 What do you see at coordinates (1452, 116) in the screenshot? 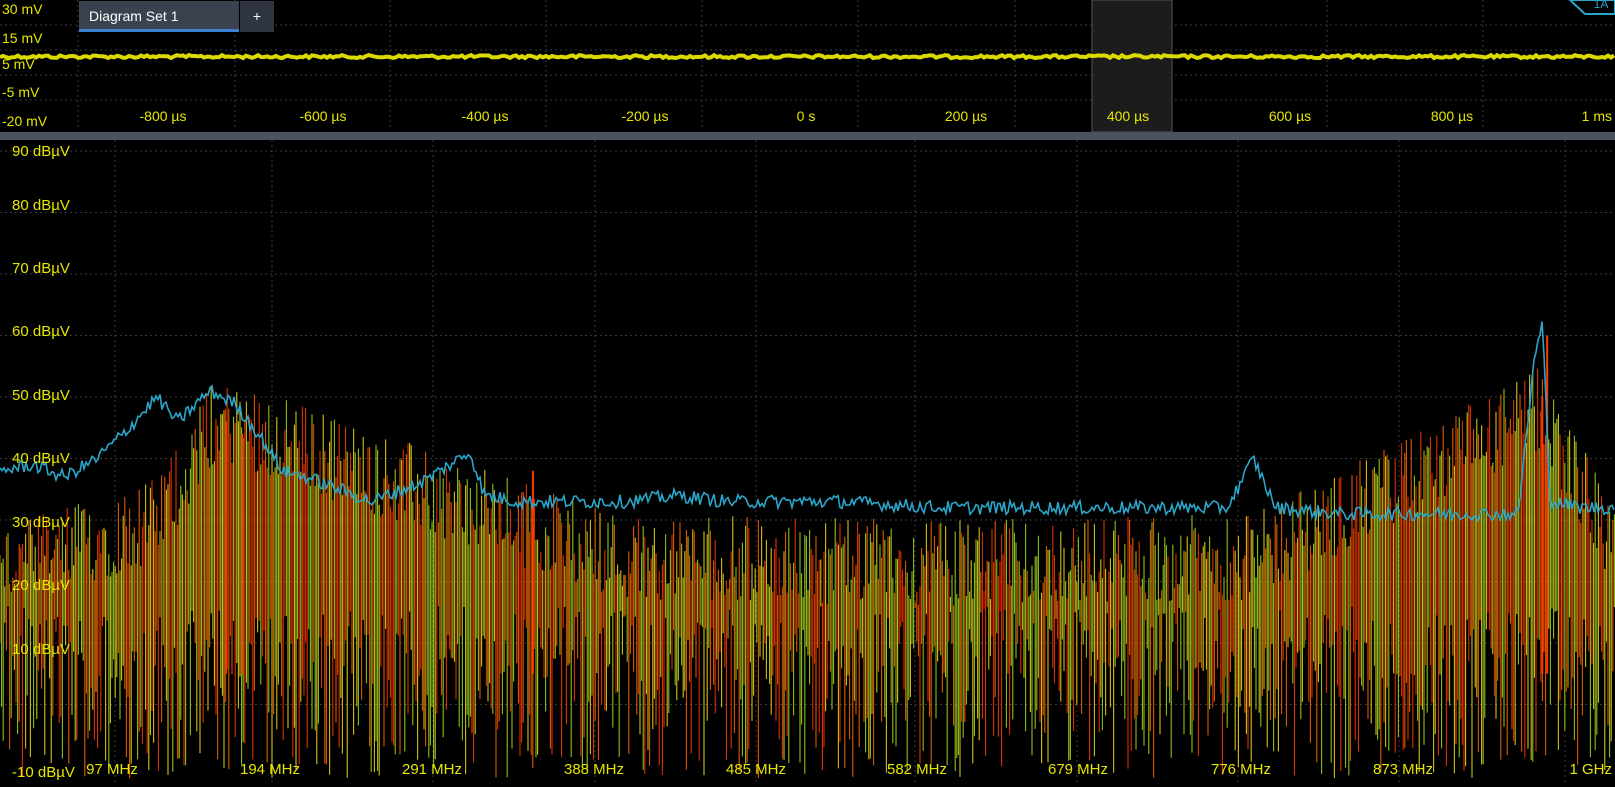
I see `time-x-tick-label: 800 µs` at bounding box center [1452, 116].